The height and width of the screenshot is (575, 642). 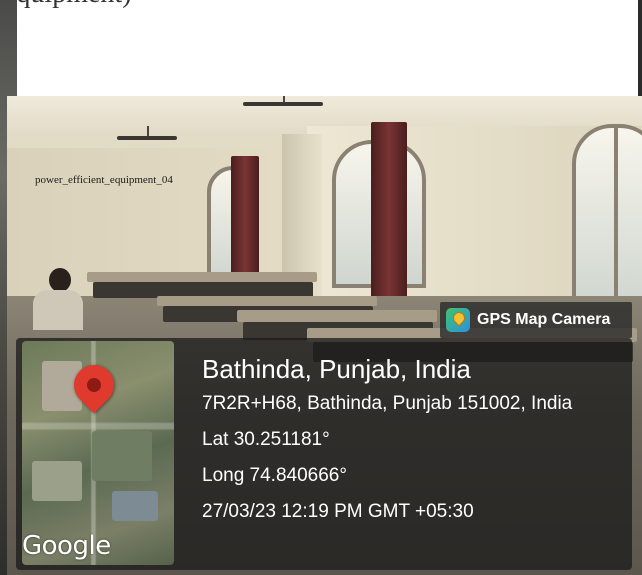 What do you see at coordinates (68, 5) in the screenshot?
I see `clipped-document-text: equipment)` at bounding box center [68, 5].